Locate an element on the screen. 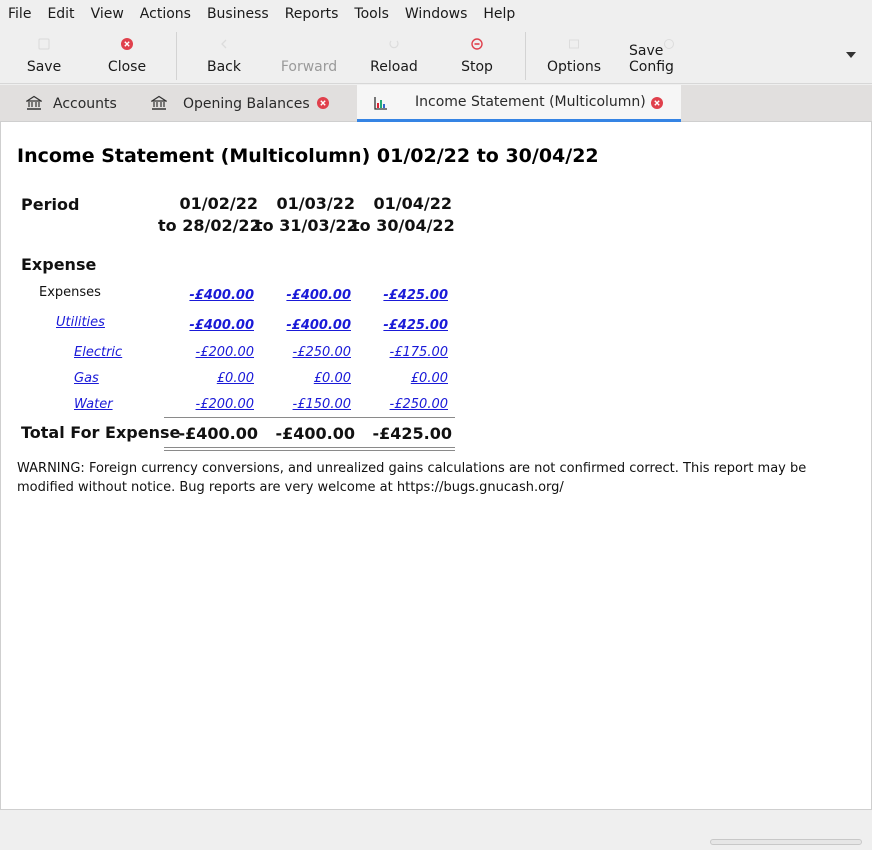 The width and height of the screenshot is (872, 850). reload-label: Reload is located at coordinates (394, 67).